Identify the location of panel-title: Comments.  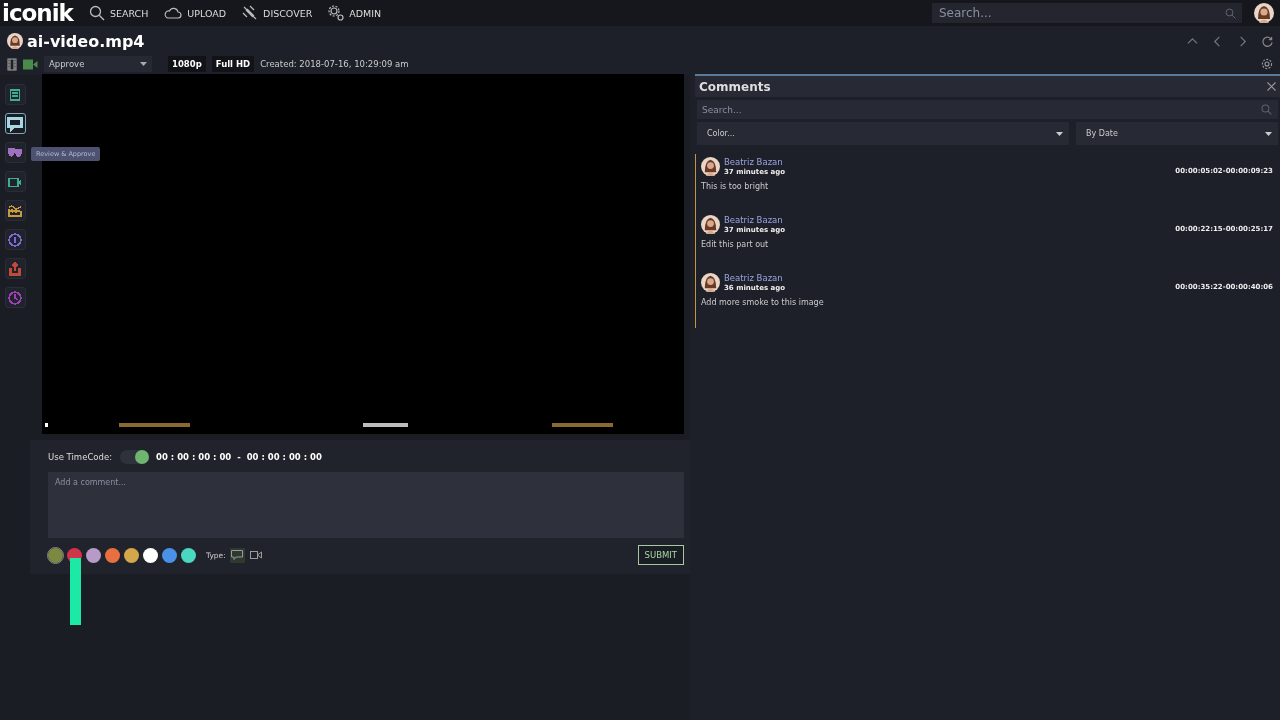
(735, 86).